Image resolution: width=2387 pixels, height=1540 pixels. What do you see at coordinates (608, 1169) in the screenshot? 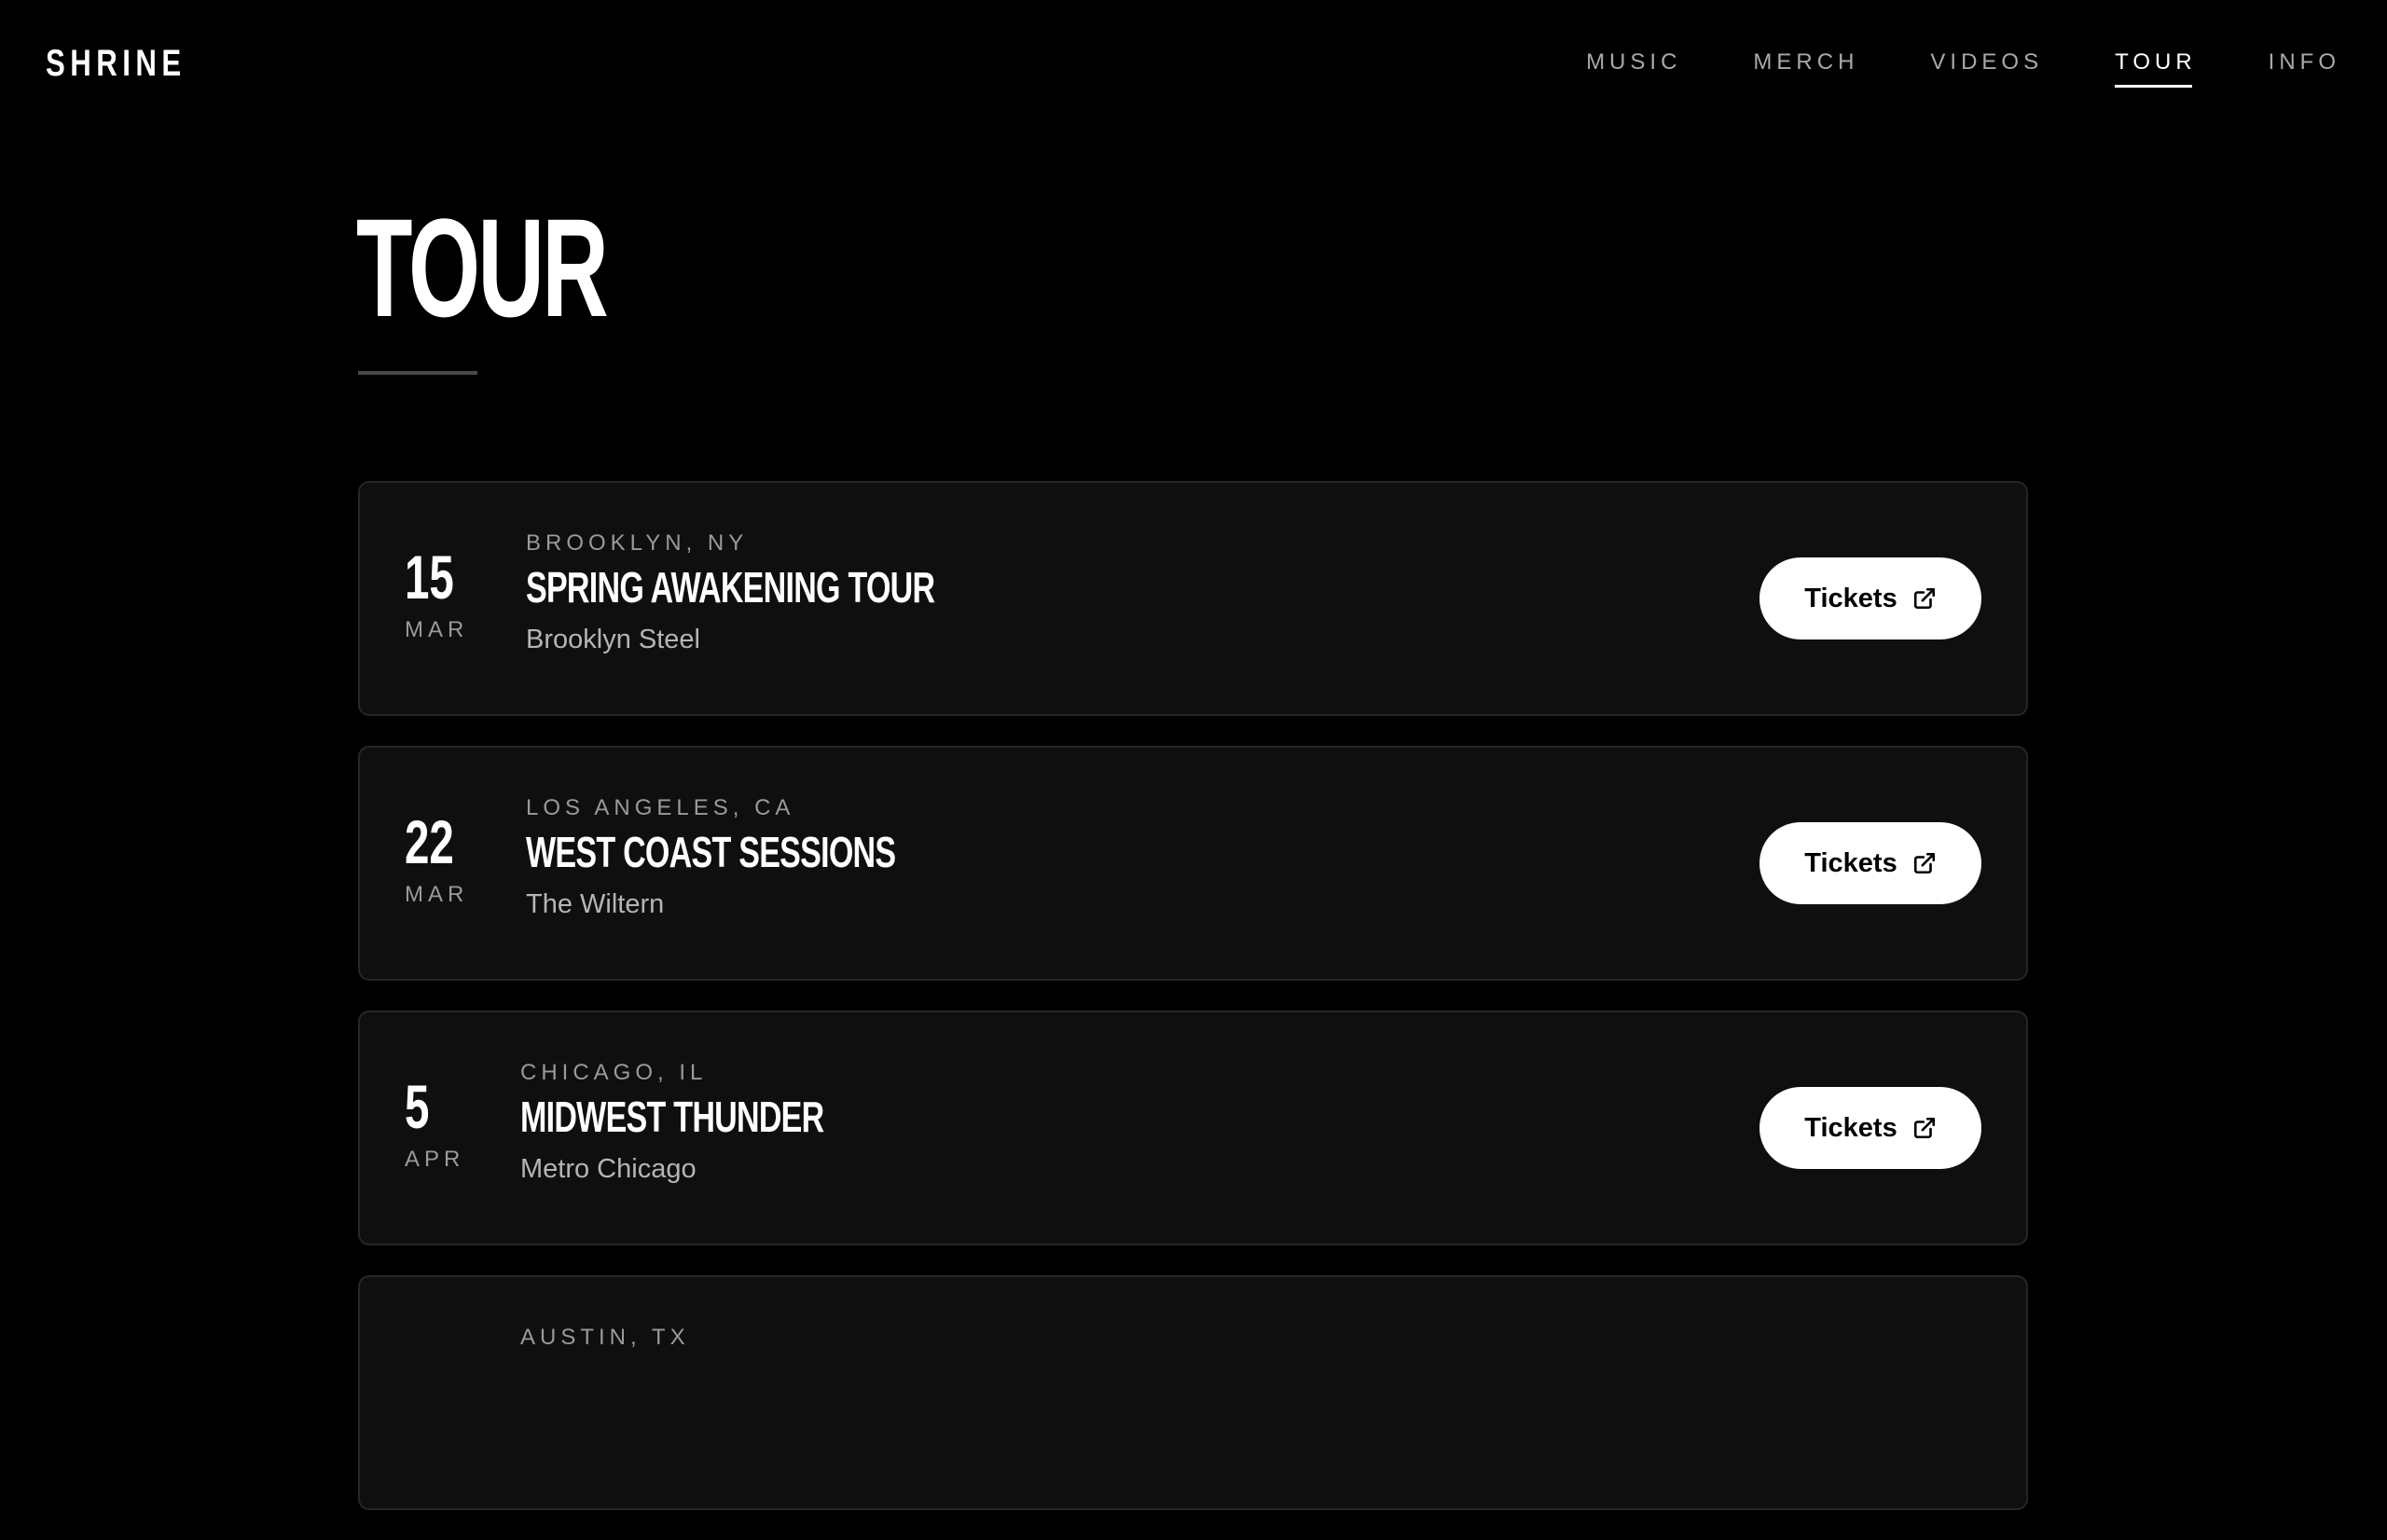
I see `event-venue: Metro Chicago` at bounding box center [608, 1169].